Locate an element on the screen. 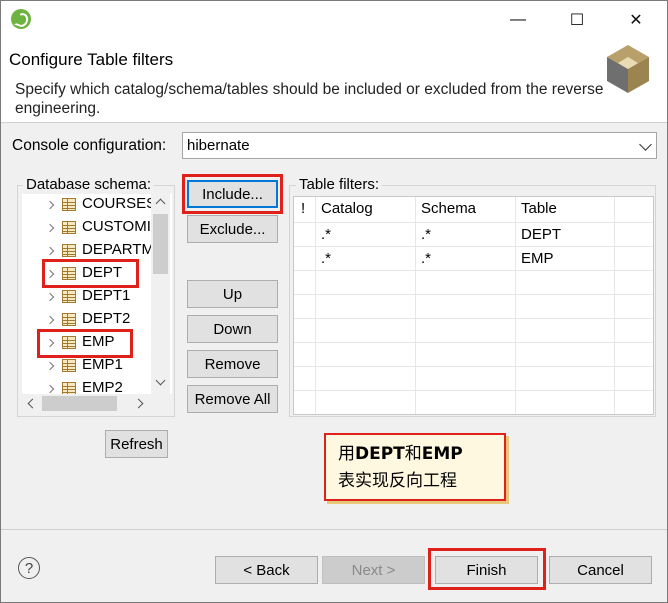 The image size is (668, 603). tree-item-label: DEPT1 is located at coordinates (106, 295).